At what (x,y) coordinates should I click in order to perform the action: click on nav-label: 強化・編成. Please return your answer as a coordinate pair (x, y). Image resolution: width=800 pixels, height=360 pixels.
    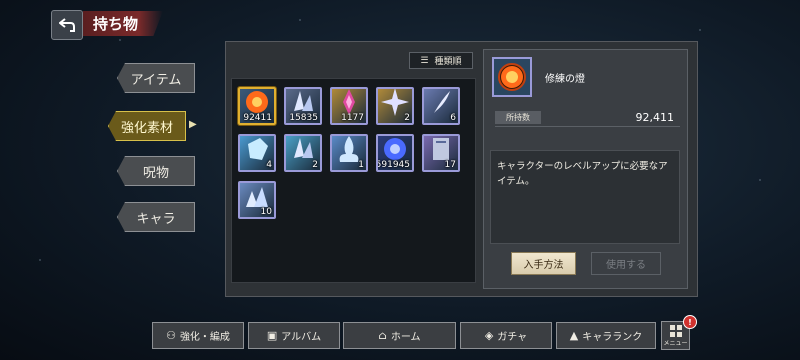
    Looking at the image, I should click on (204, 337).